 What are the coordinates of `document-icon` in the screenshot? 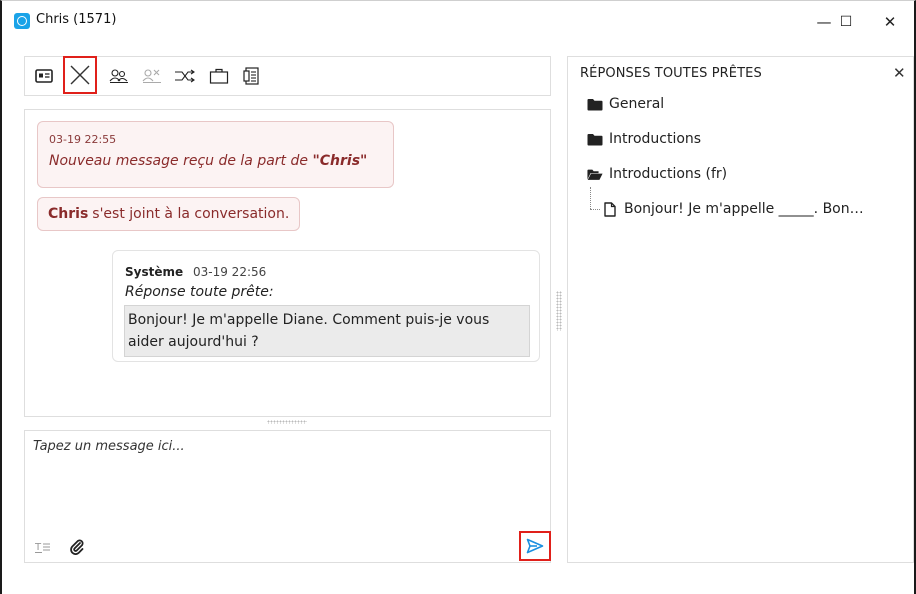 It's located at (610, 209).